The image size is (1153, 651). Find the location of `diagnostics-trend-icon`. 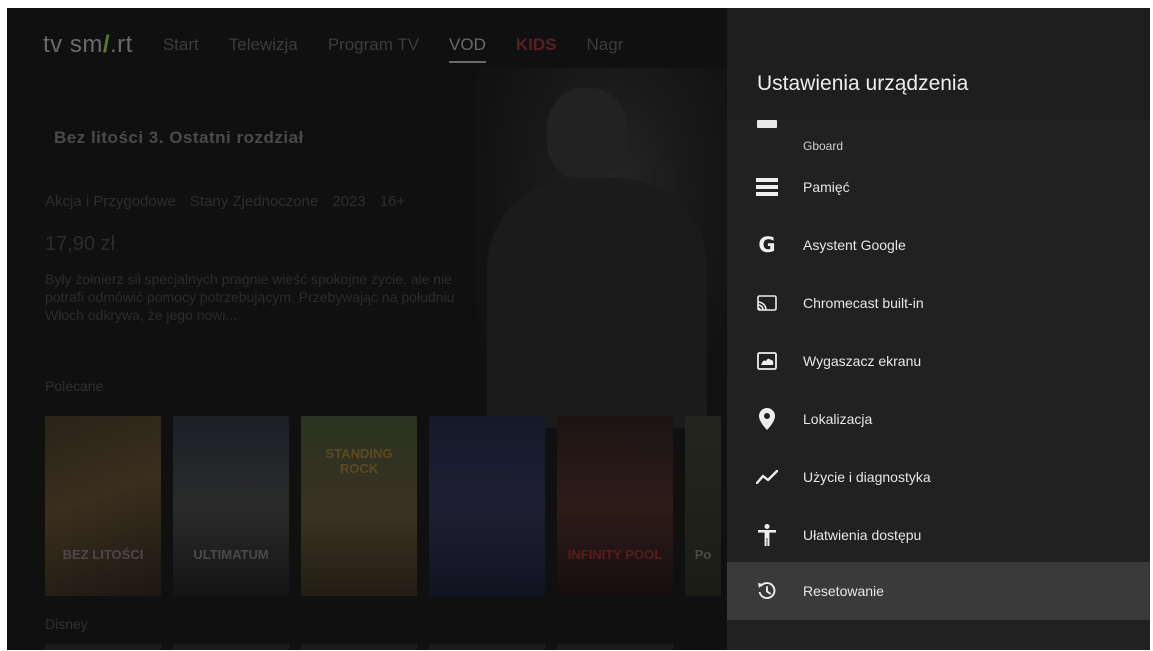

diagnostics-trend-icon is located at coordinates (767, 477).